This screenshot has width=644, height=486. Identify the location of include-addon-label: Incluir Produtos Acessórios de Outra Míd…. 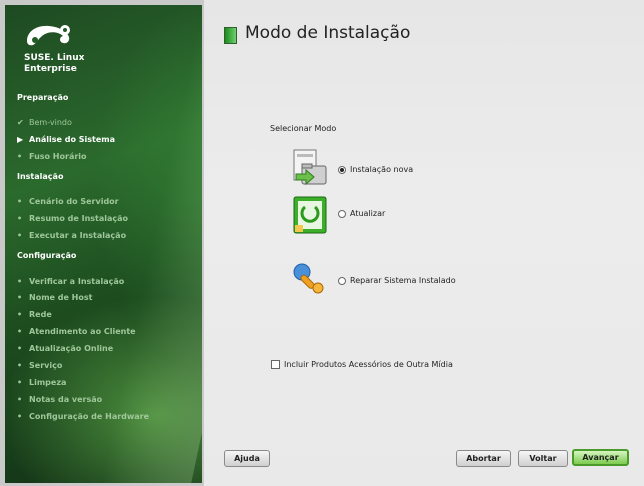
(368, 364).